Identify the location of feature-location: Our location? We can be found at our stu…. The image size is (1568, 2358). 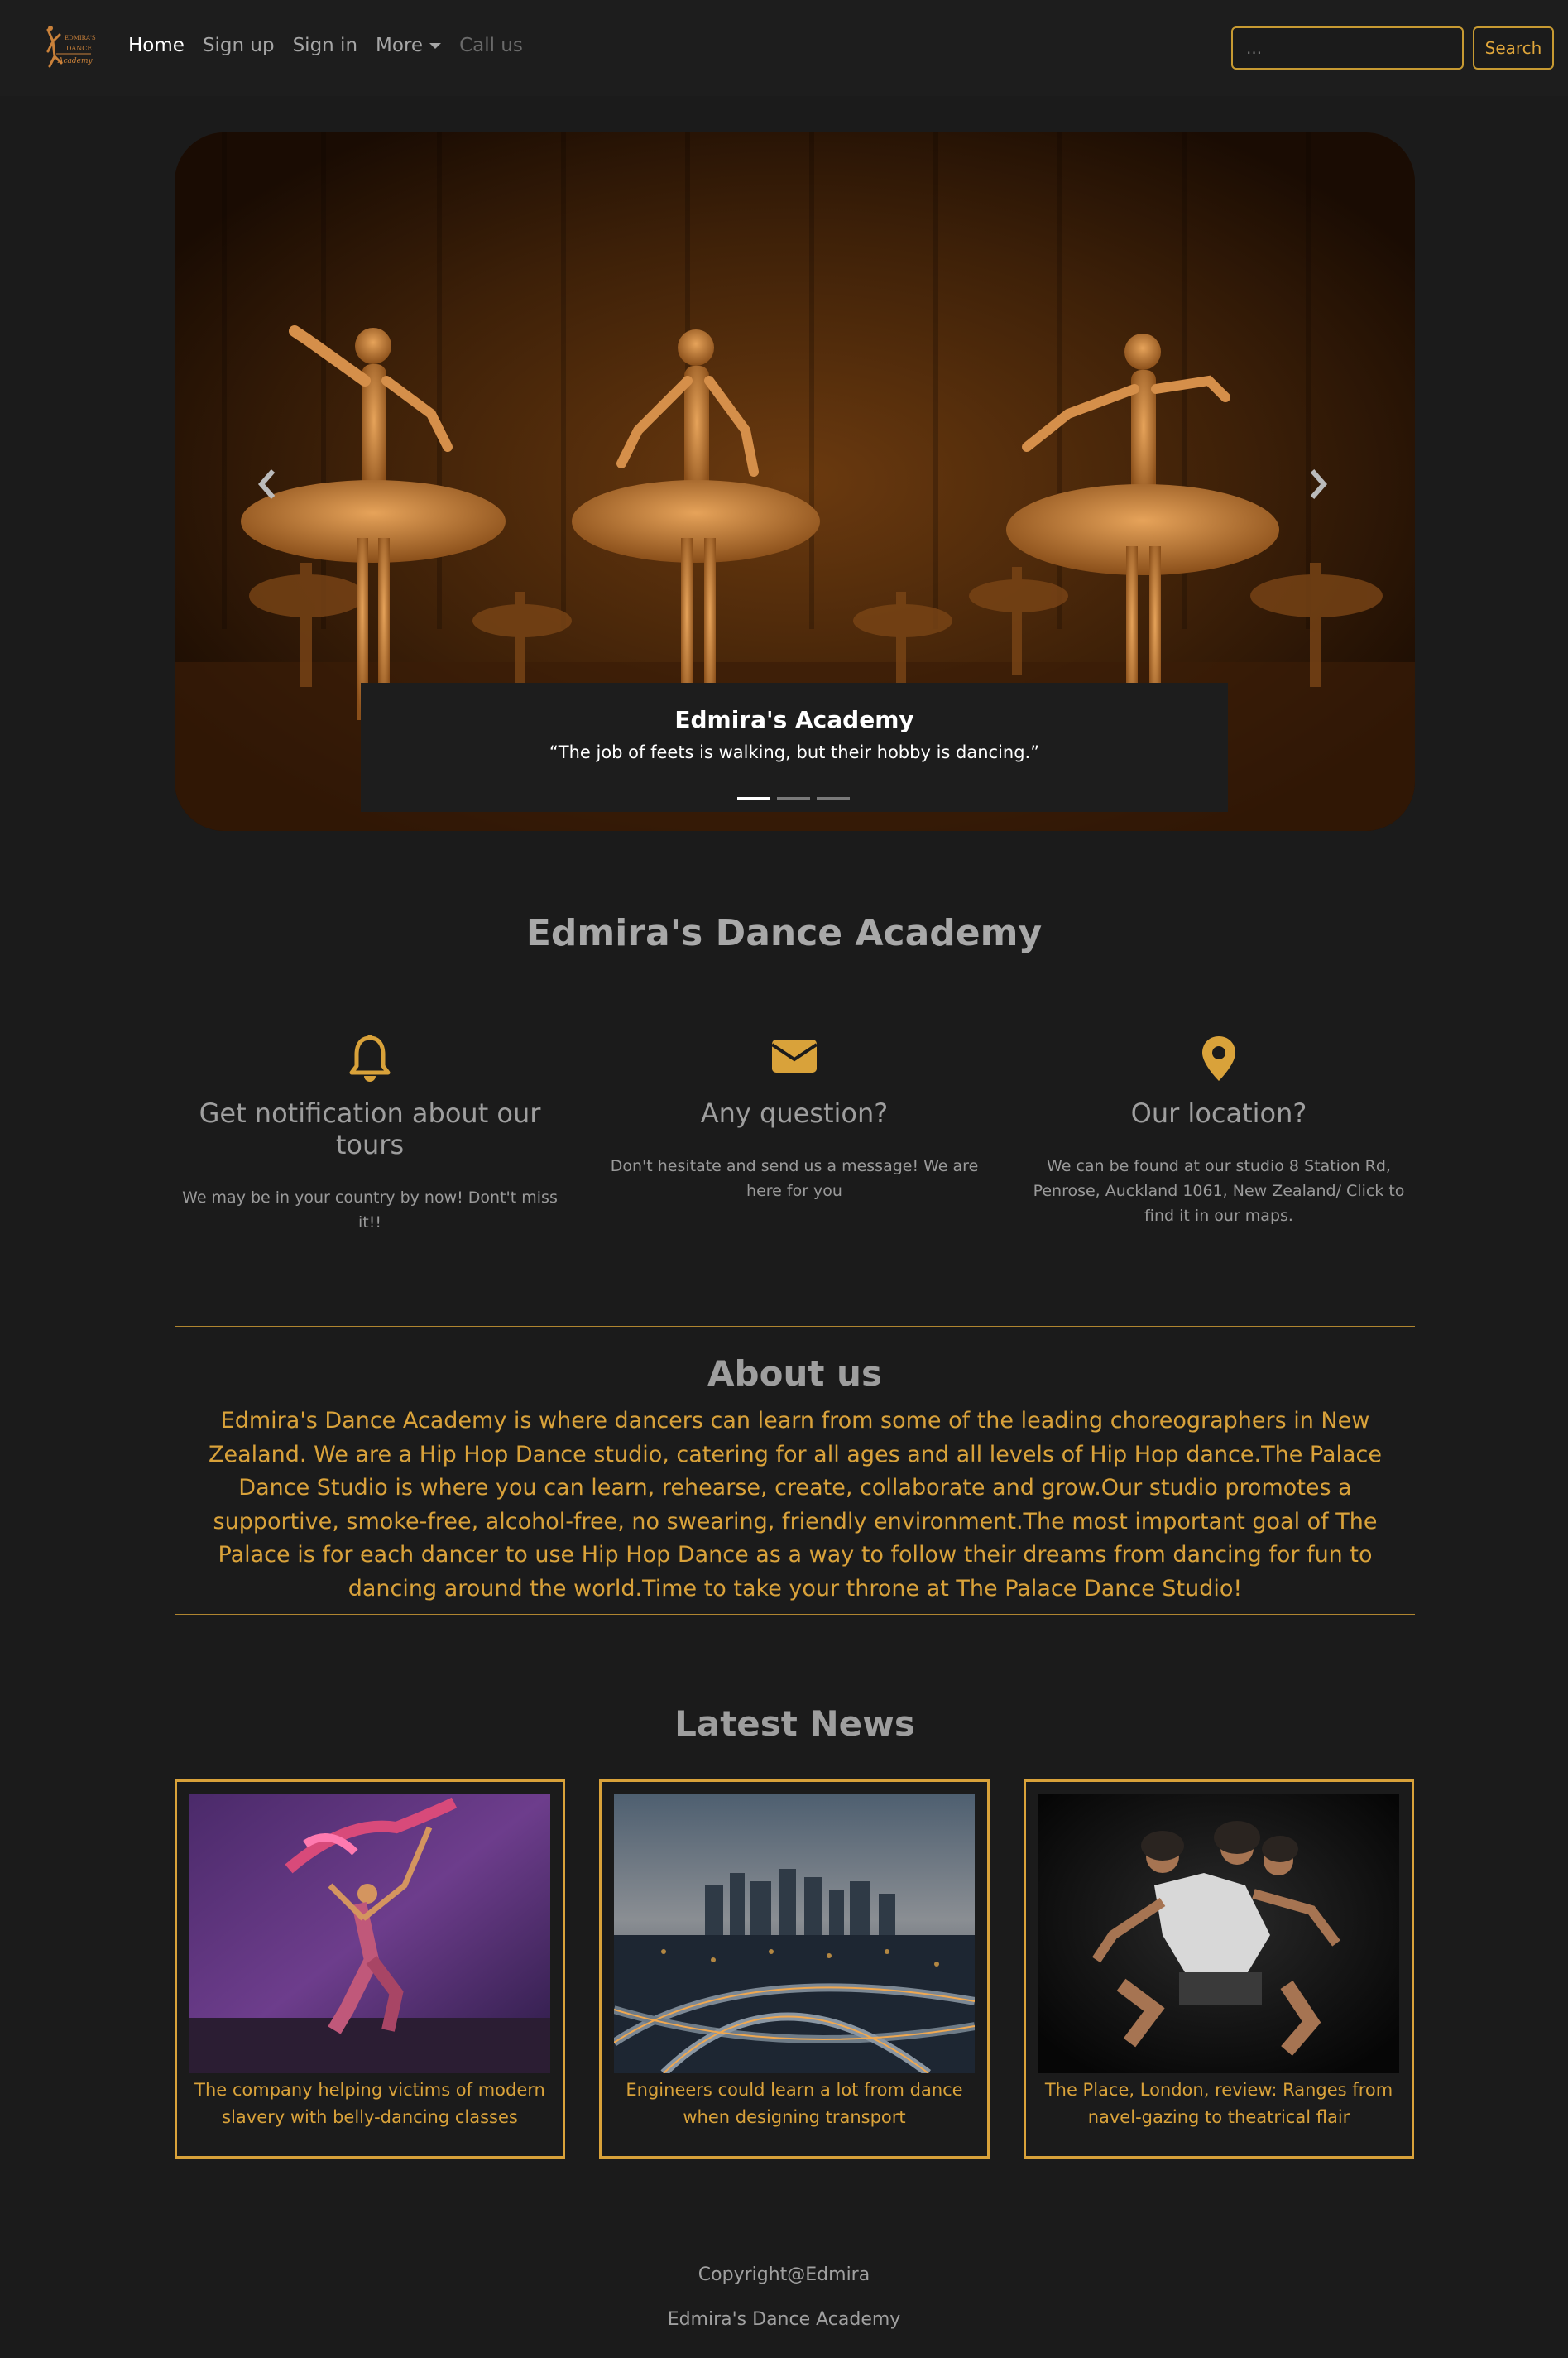
(1219, 1132).